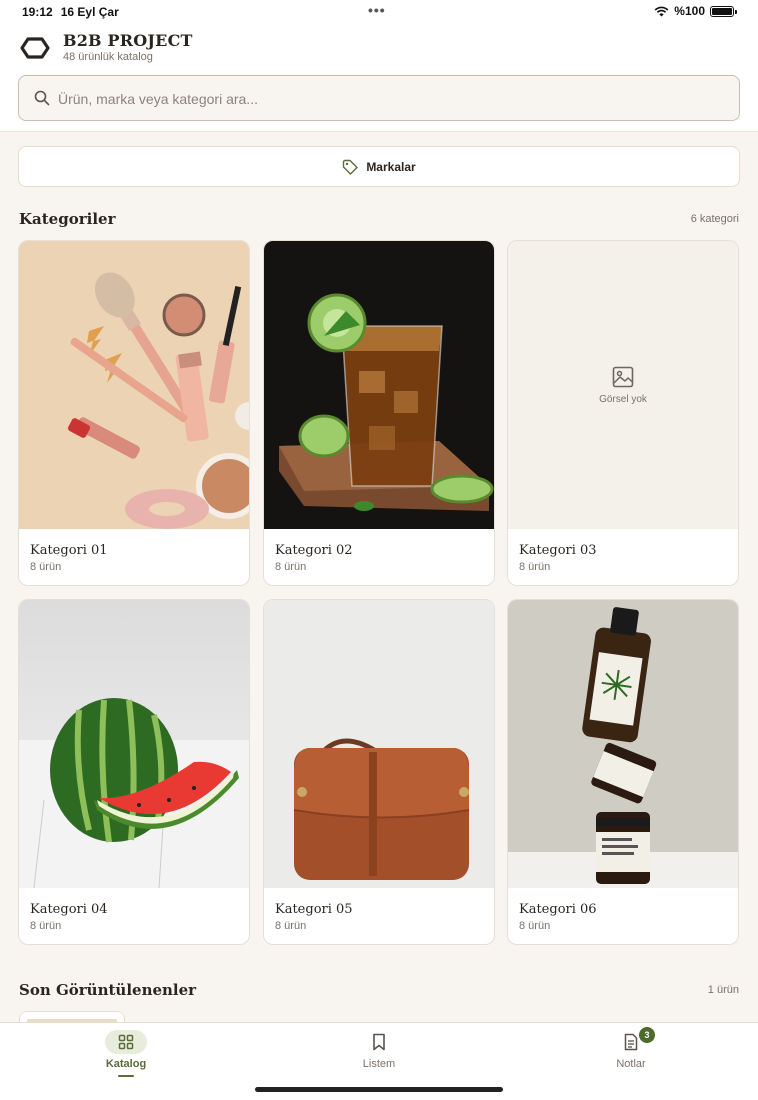 This screenshot has width=758, height=1100. I want to click on status-date: 16 Eyl Çar, so click(89, 12).